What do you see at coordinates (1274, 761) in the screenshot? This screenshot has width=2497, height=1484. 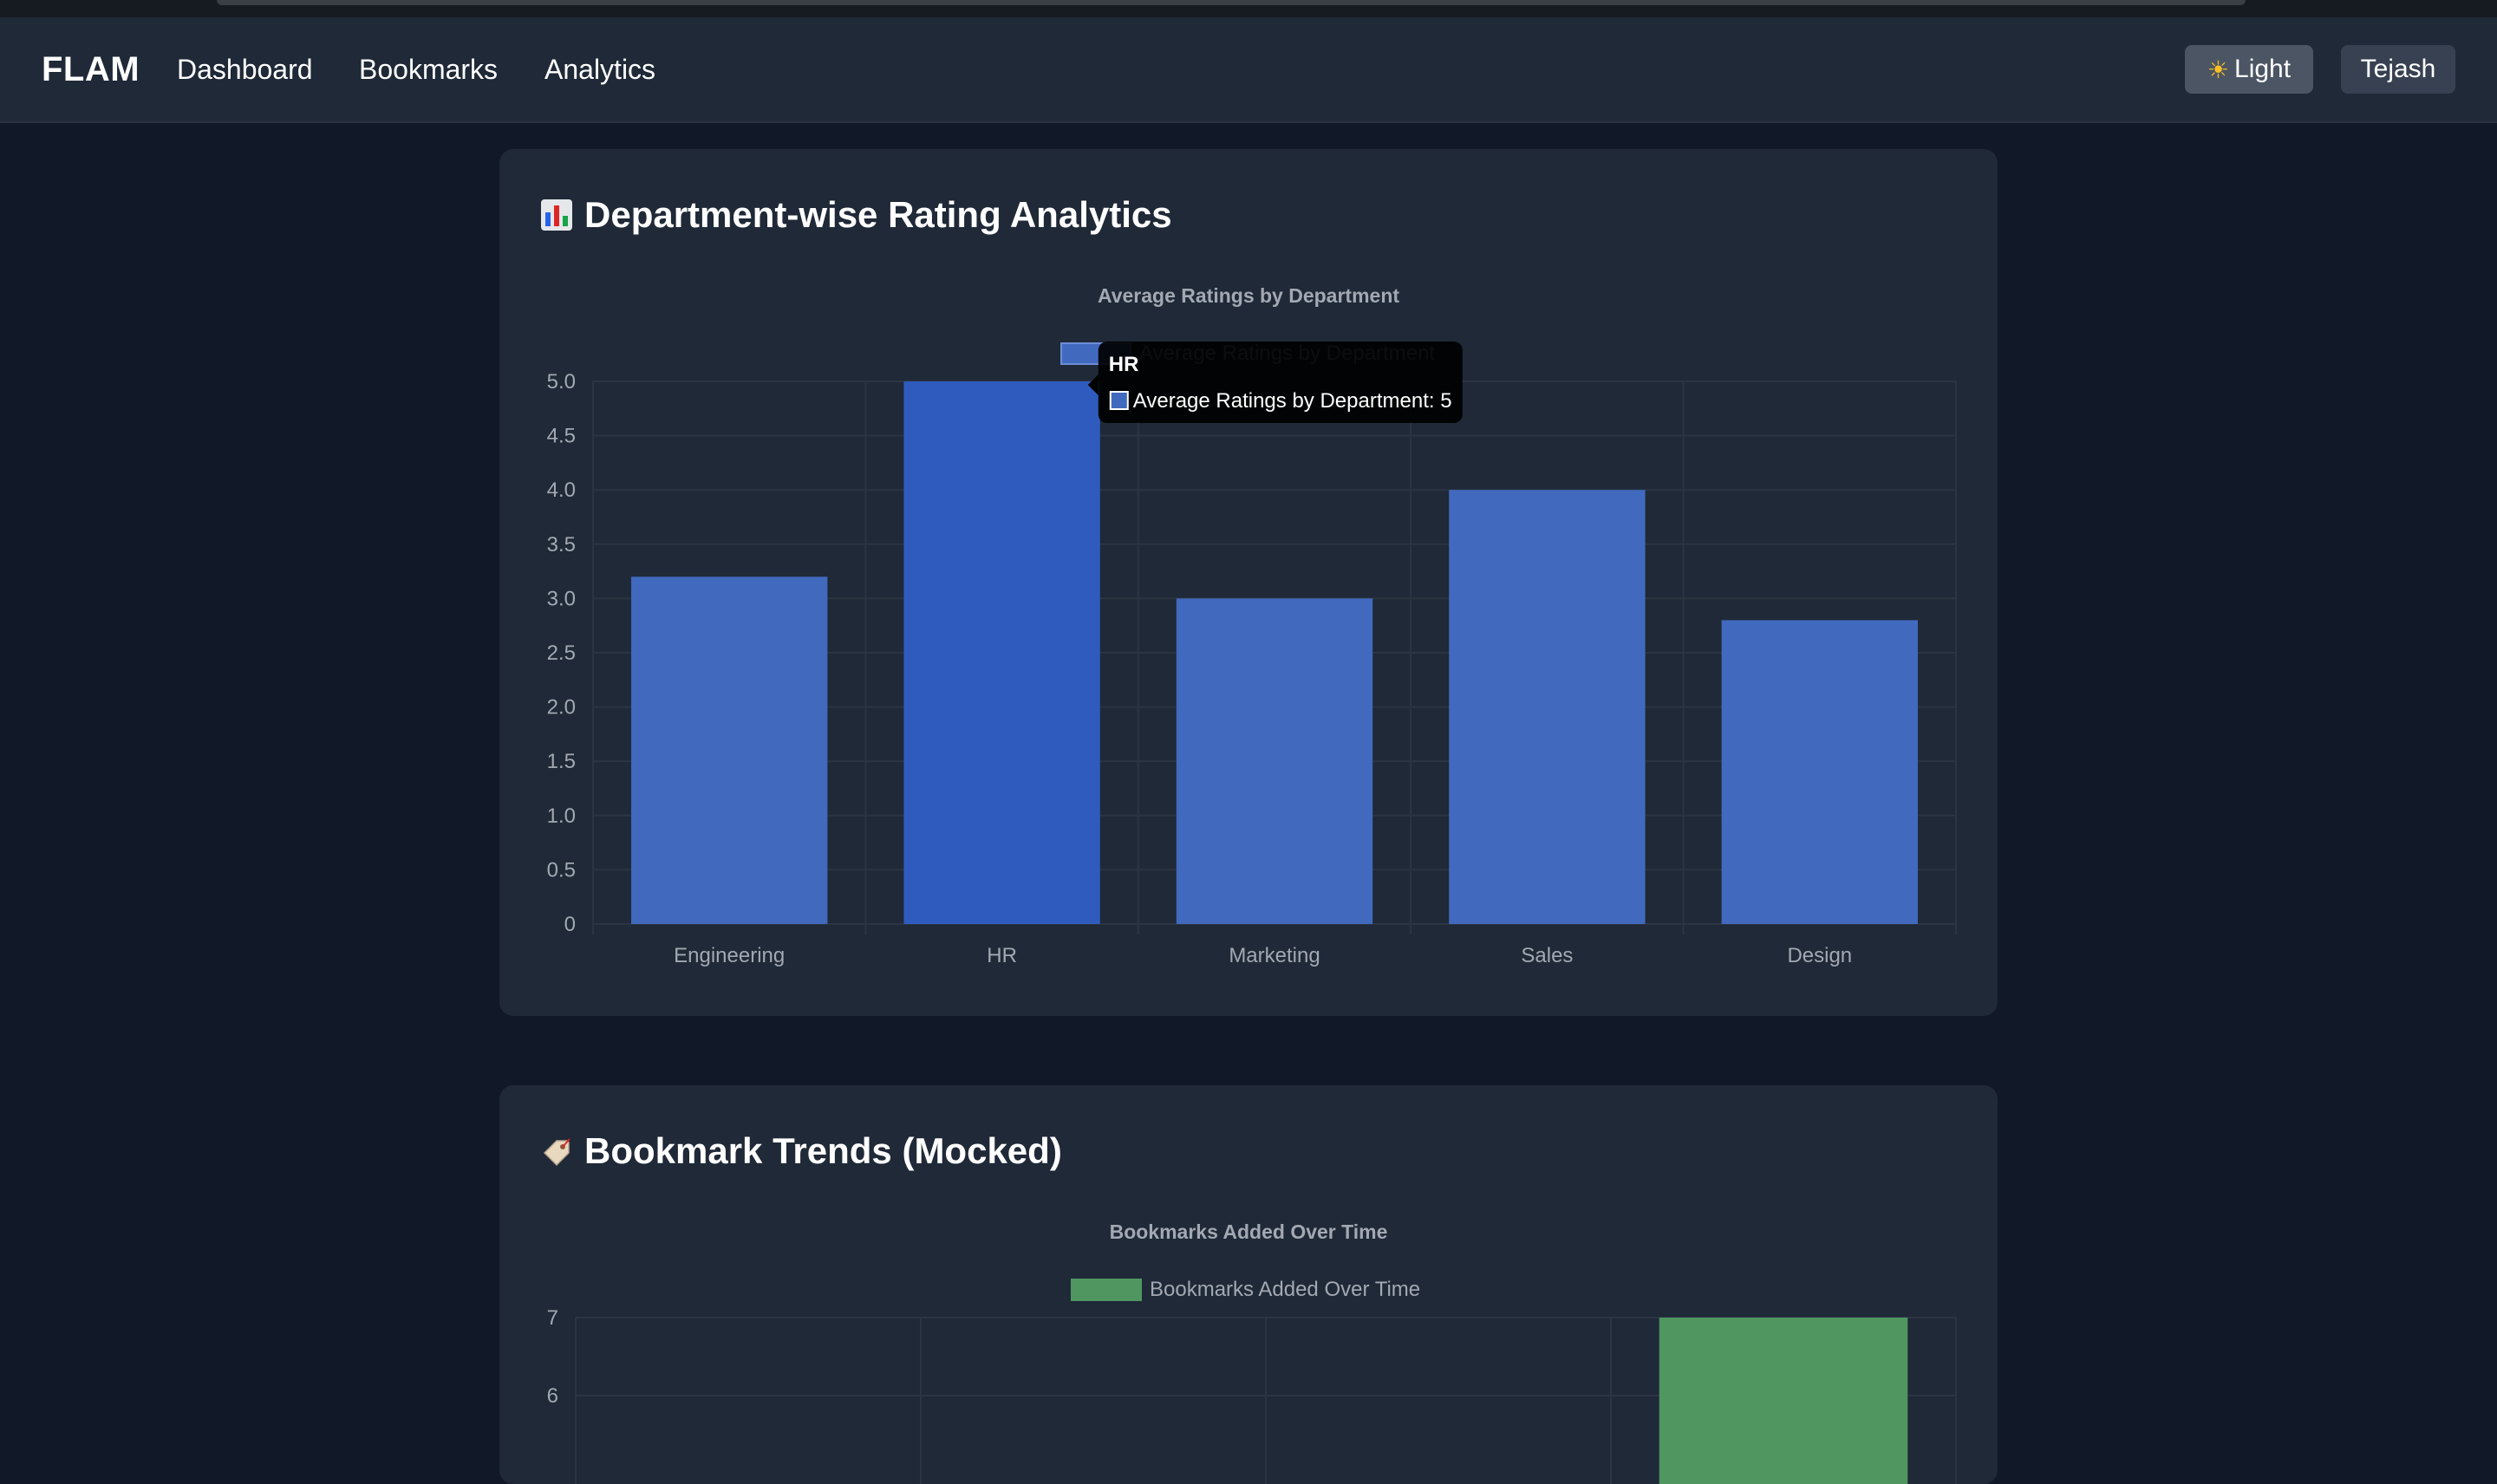 I see `bar-marketing` at bounding box center [1274, 761].